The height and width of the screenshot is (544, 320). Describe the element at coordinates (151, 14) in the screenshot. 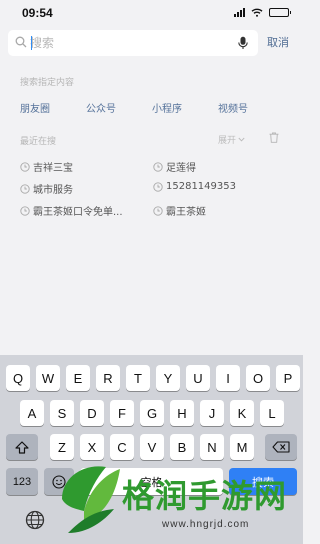

I see `status-bar: 09:54` at that location.